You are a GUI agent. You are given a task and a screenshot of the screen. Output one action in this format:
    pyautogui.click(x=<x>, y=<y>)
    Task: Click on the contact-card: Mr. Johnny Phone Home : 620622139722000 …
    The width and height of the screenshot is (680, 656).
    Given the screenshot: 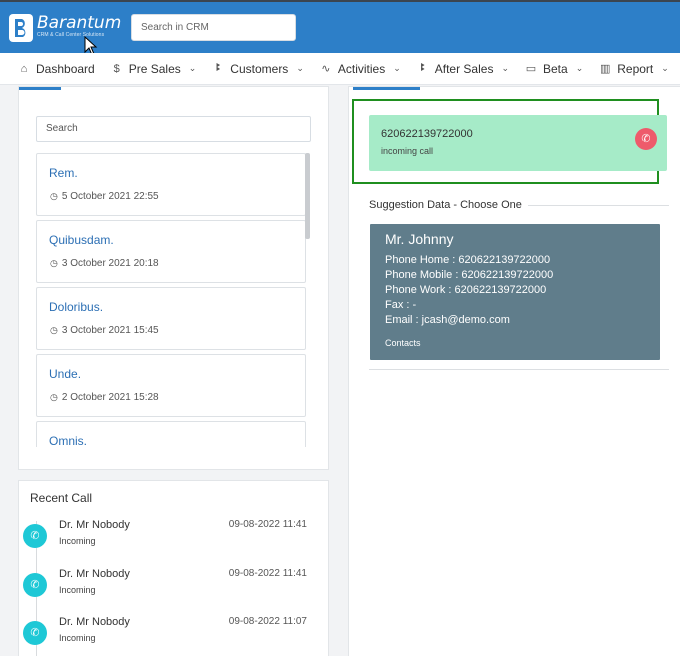 What is the action you would take?
    pyautogui.click(x=515, y=292)
    